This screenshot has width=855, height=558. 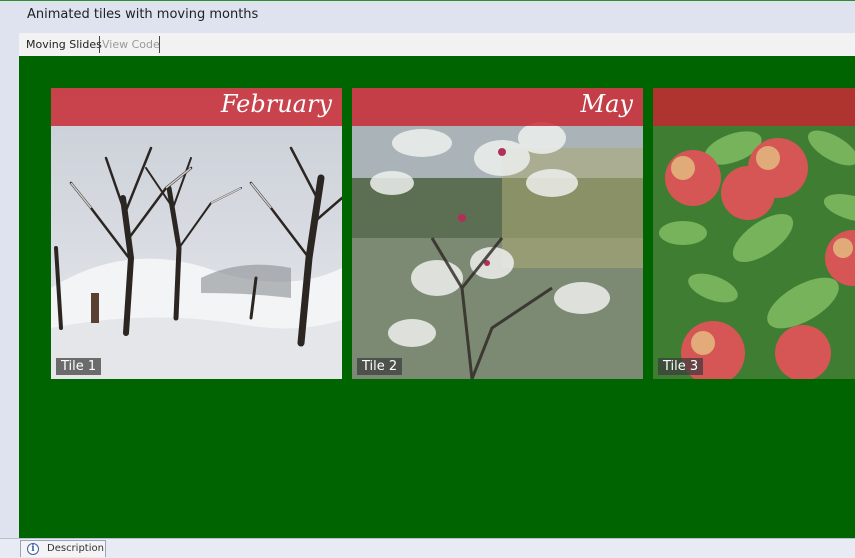 What do you see at coordinates (276, 104) in the screenshot?
I see `month-name: February` at bounding box center [276, 104].